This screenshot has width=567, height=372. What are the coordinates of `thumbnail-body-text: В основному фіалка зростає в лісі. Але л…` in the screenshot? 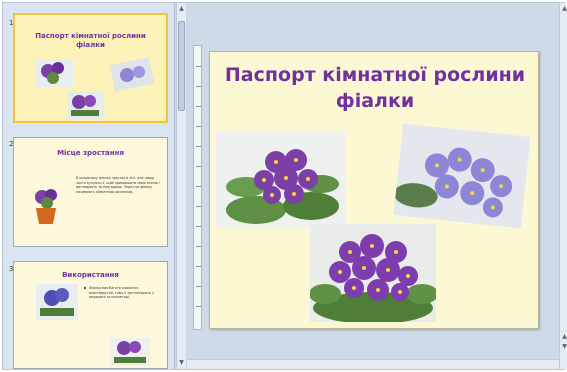 It's located at (118, 185).